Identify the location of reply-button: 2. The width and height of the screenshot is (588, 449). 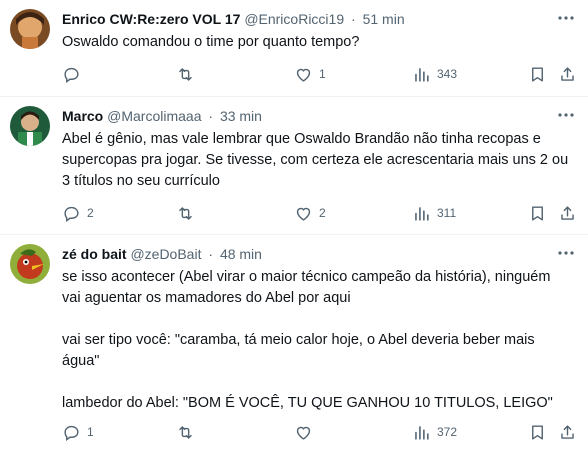
(78, 213).